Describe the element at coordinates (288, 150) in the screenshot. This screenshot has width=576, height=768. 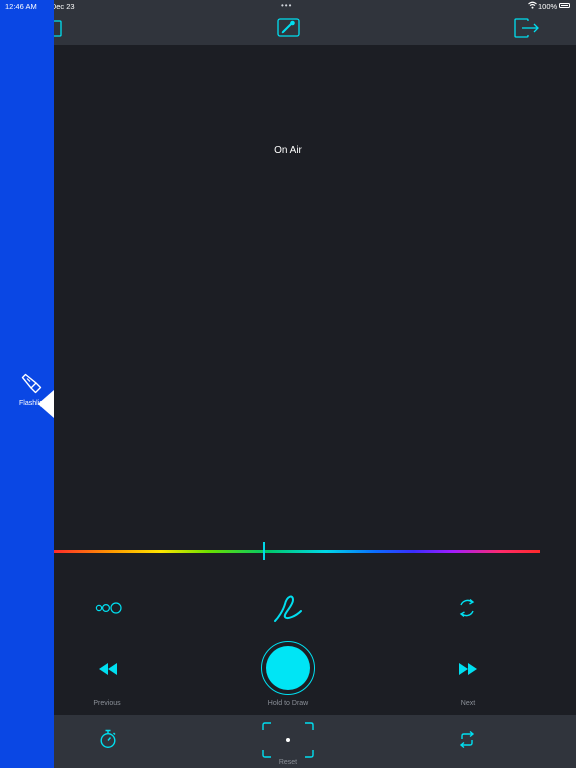
I see `on-air-status: On Air` at that location.